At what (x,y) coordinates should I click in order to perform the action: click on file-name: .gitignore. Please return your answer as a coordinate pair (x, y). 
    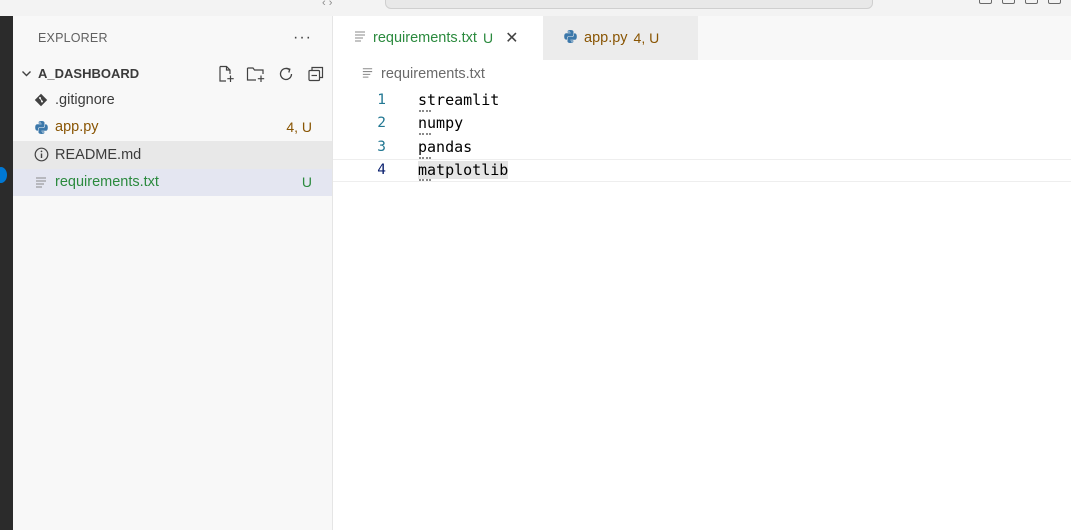
    Looking at the image, I should click on (85, 99).